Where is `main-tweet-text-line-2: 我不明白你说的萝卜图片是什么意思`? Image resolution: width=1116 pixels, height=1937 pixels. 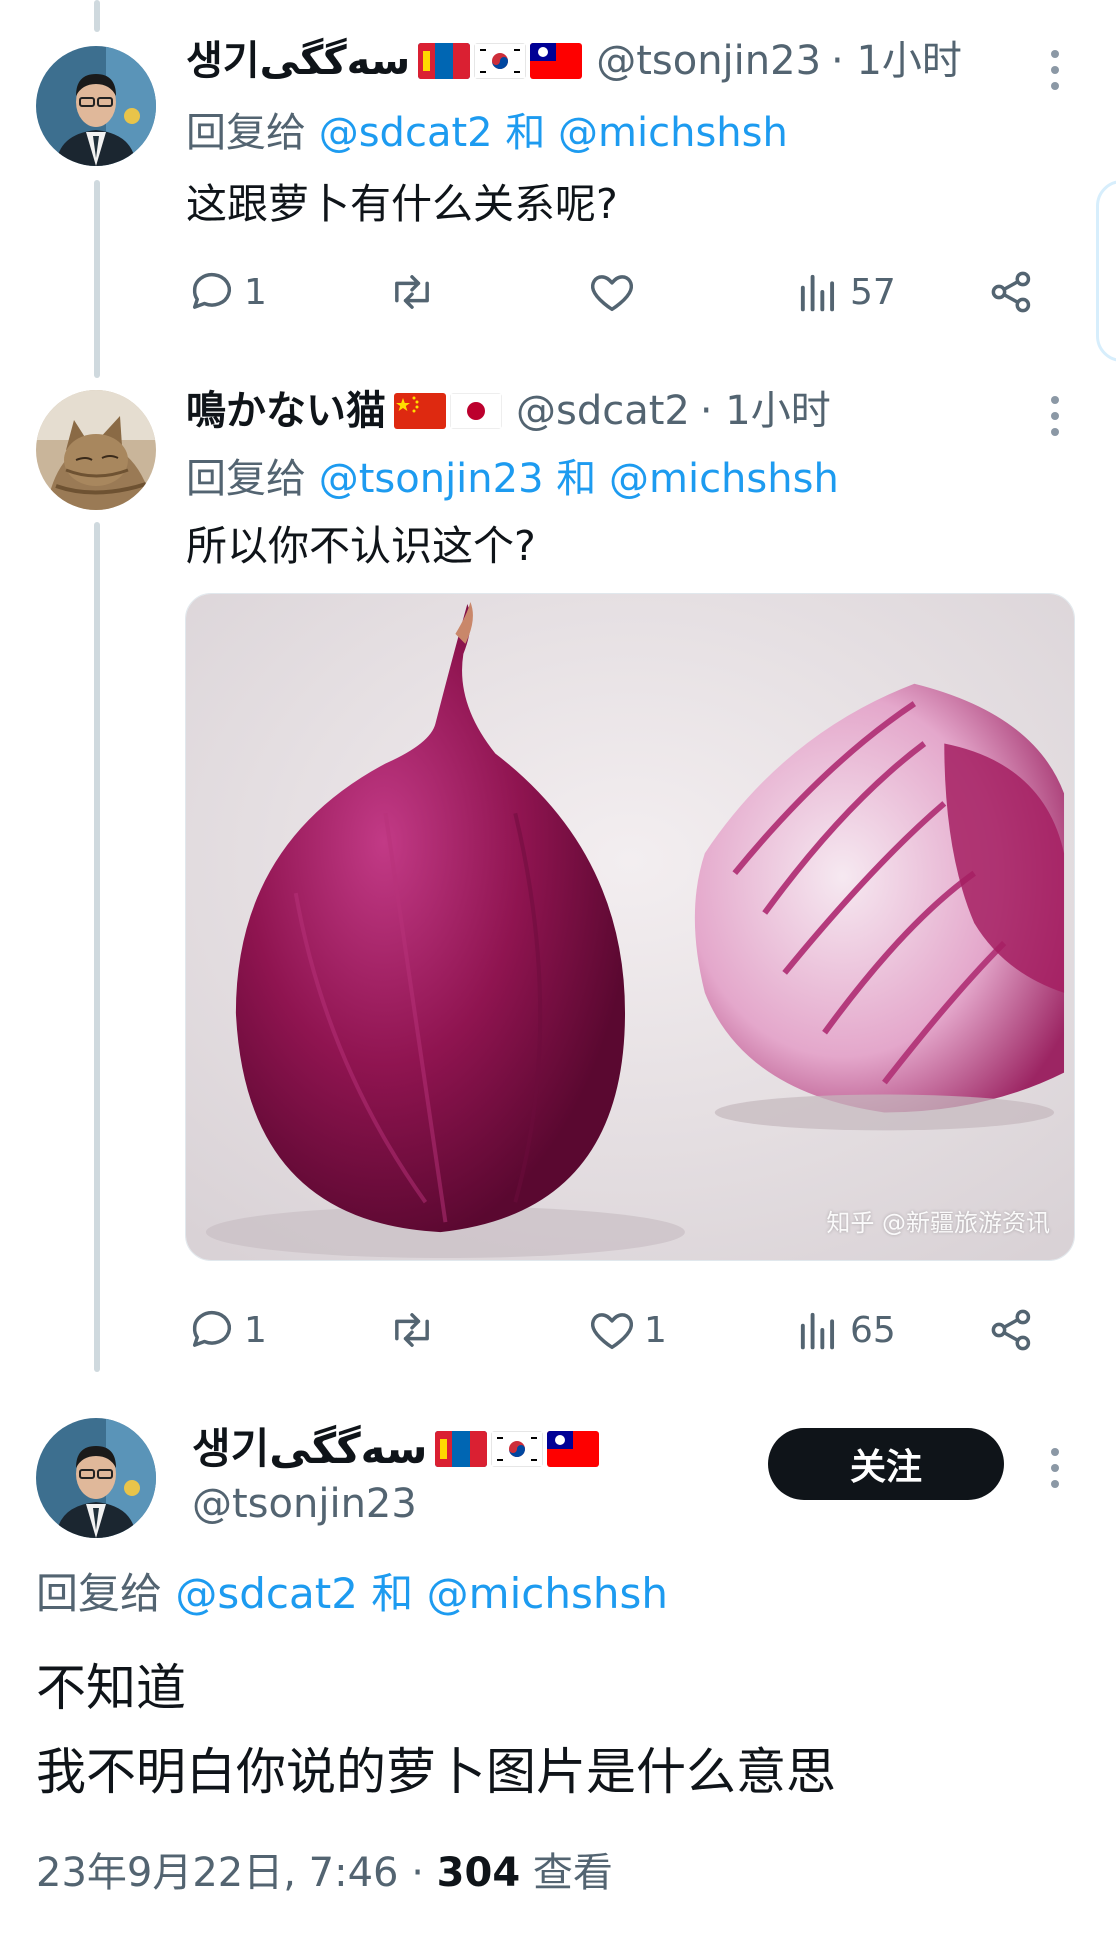 main-tweet-text-line-2: 我不明白你说的萝卜图片是什么意思 is located at coordinates (436, 1772).